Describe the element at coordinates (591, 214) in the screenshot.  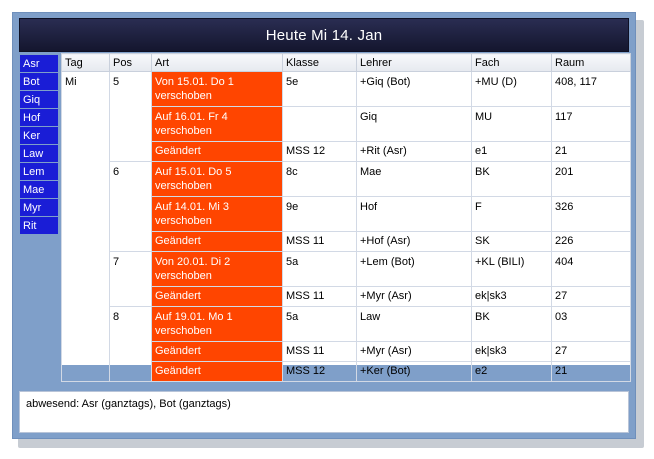
I see `cell-raum: 326` at that location.